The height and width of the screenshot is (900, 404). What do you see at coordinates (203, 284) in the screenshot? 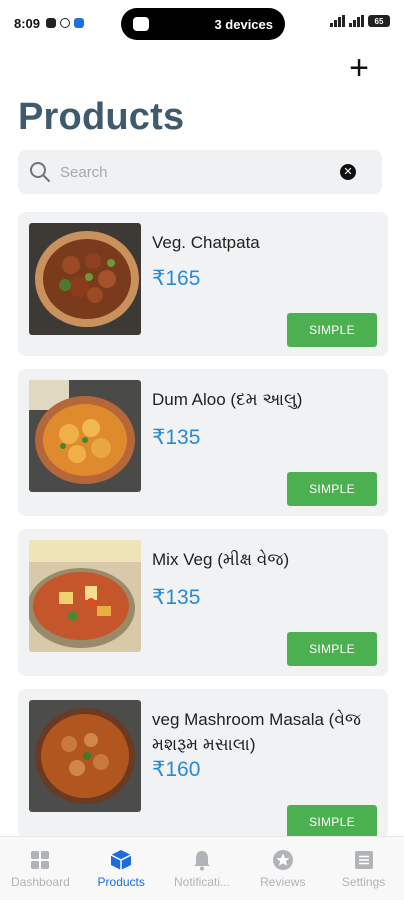
I see `product-card: Veg. Chatpata ₹165 SIMPLE` at bounding box center [203, 284].